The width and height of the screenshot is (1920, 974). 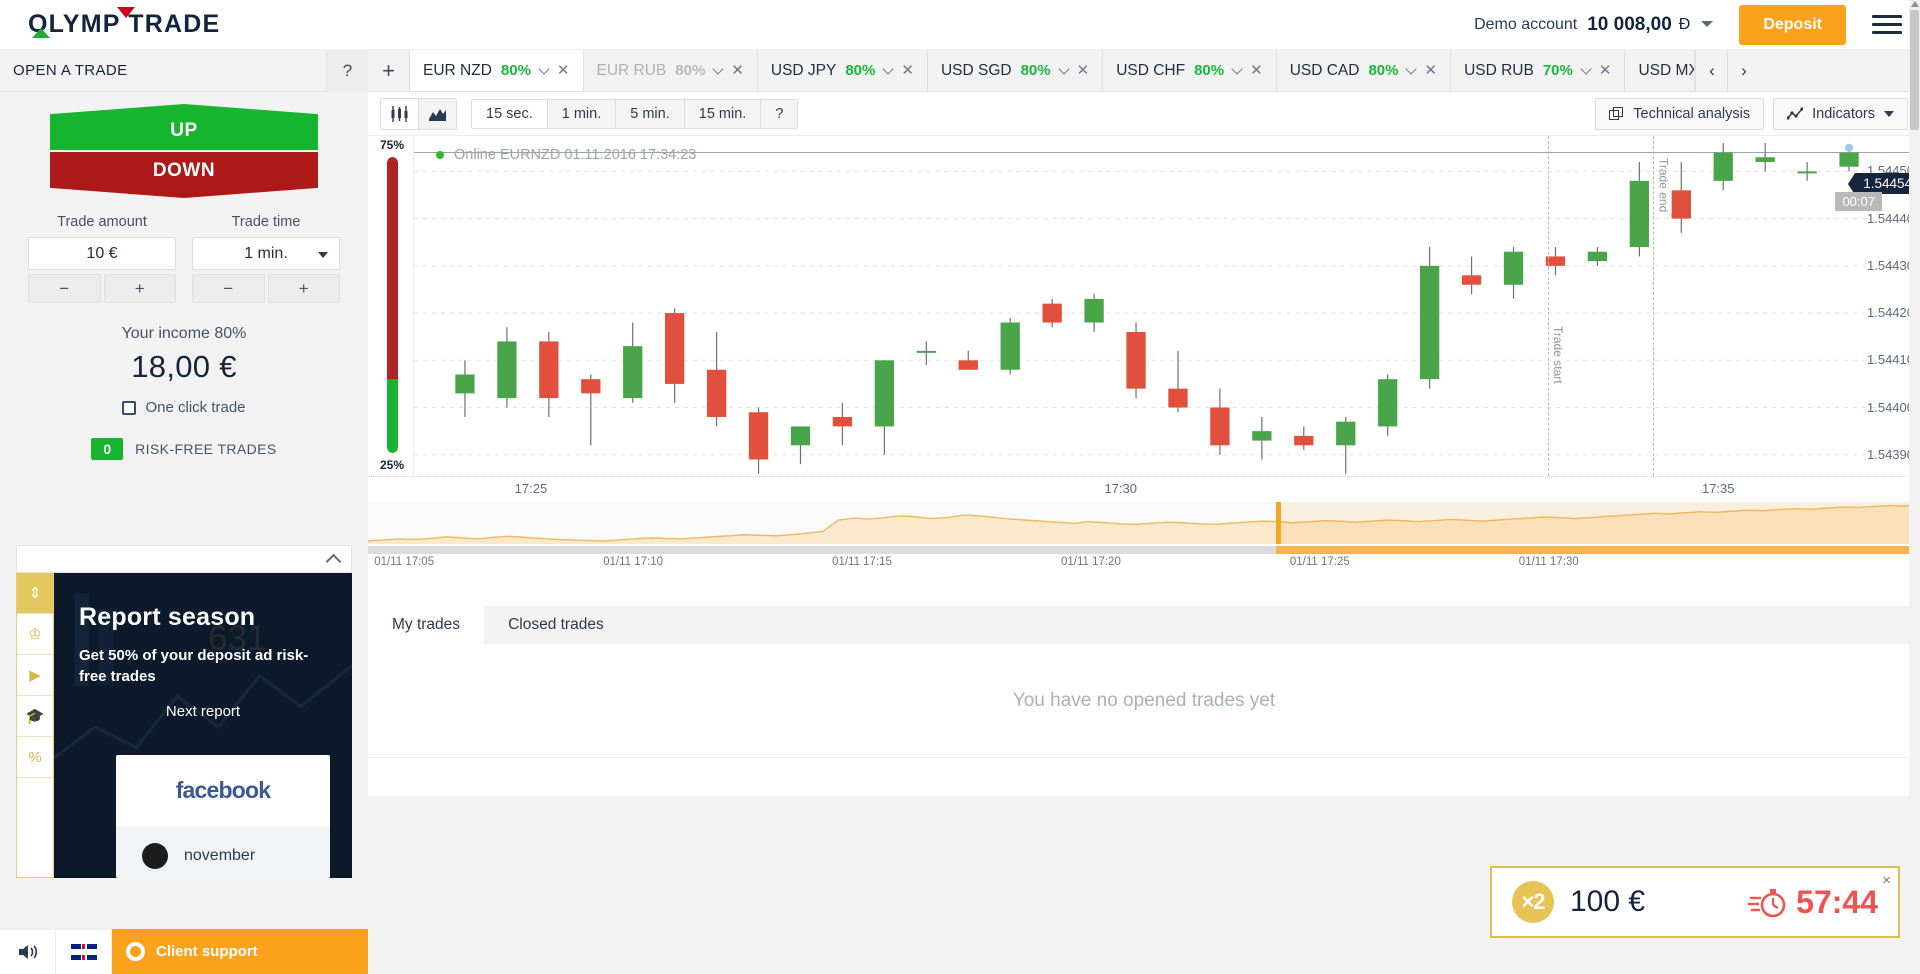 What do you see at coordinates (497, 70) in the screenshot?
I see `instrument-tab: EUR NZD 80% ✕` at bounding box center [497, 70].